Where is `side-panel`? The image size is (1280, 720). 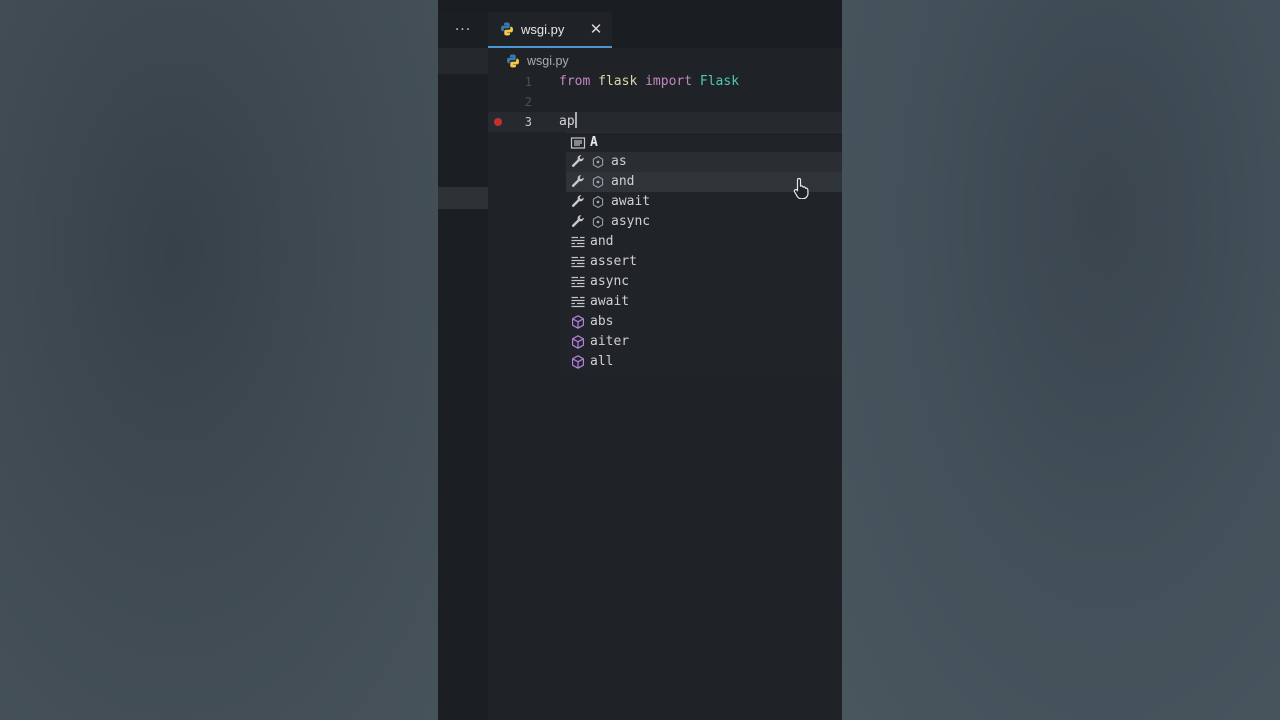 side-panel is located at coordinates (463, 366).